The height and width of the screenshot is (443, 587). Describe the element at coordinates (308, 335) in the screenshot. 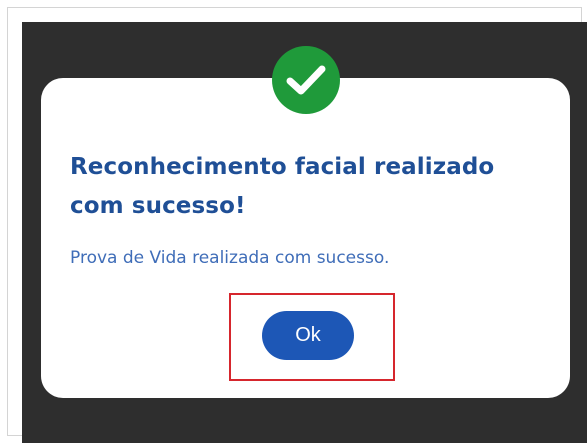

I see `ok-button: Ok` at that location.